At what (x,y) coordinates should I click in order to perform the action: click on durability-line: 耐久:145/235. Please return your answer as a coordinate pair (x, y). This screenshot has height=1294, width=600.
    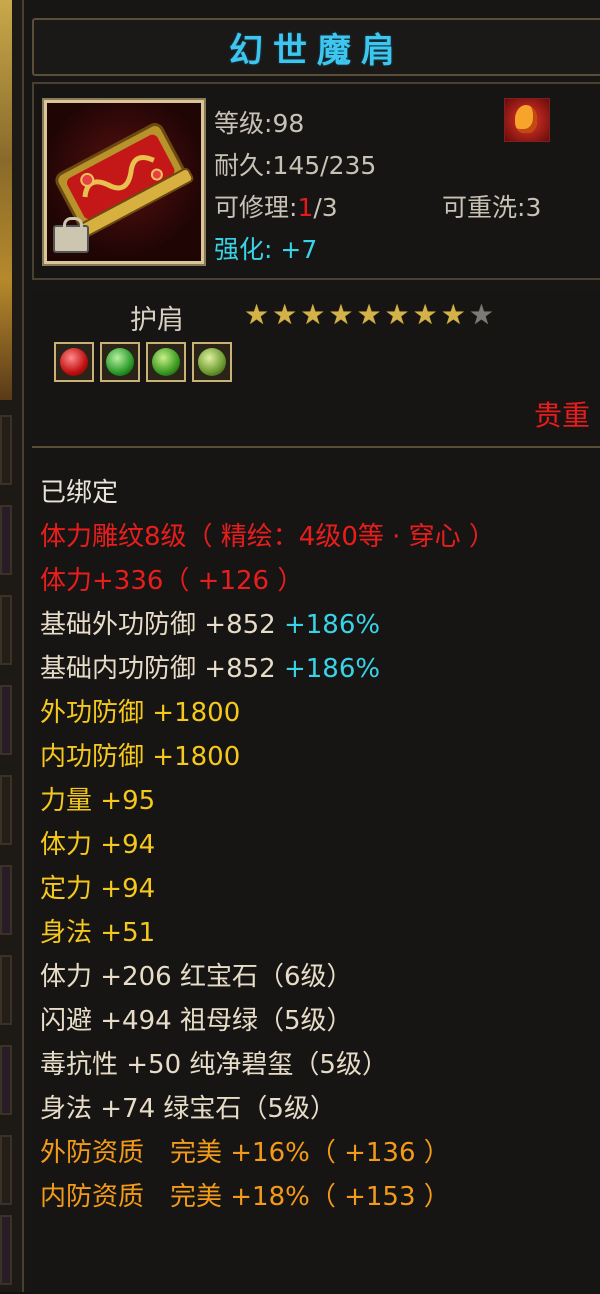
    Looking at the image, I should click on (295, 165).